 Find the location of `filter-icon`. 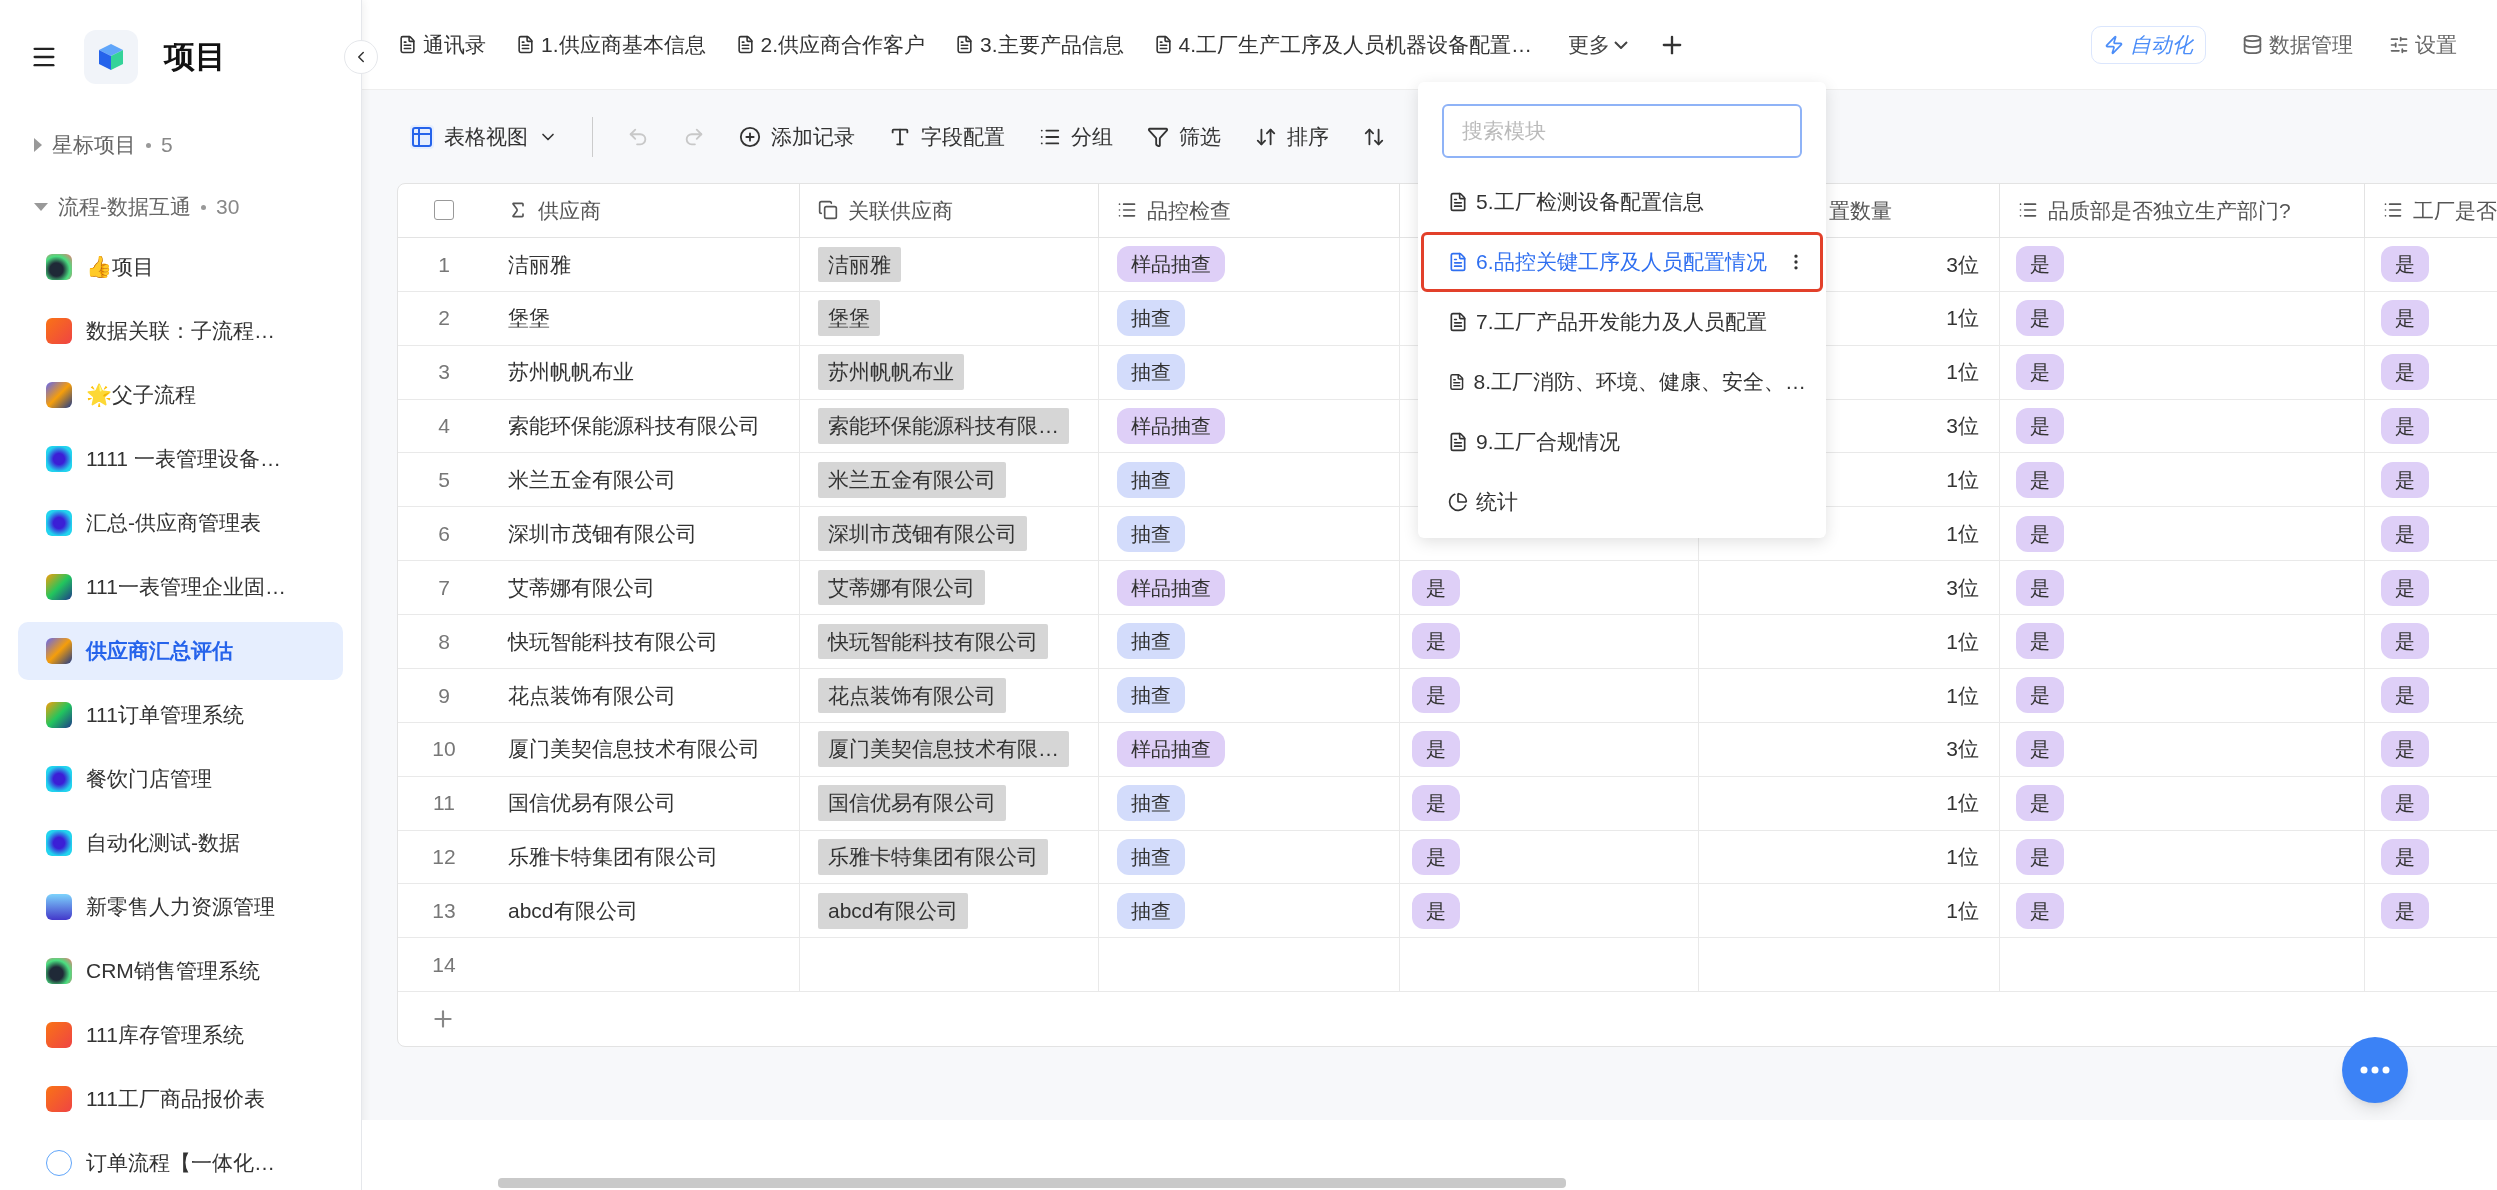

filter-icon is located at coordinates (1158, 136).